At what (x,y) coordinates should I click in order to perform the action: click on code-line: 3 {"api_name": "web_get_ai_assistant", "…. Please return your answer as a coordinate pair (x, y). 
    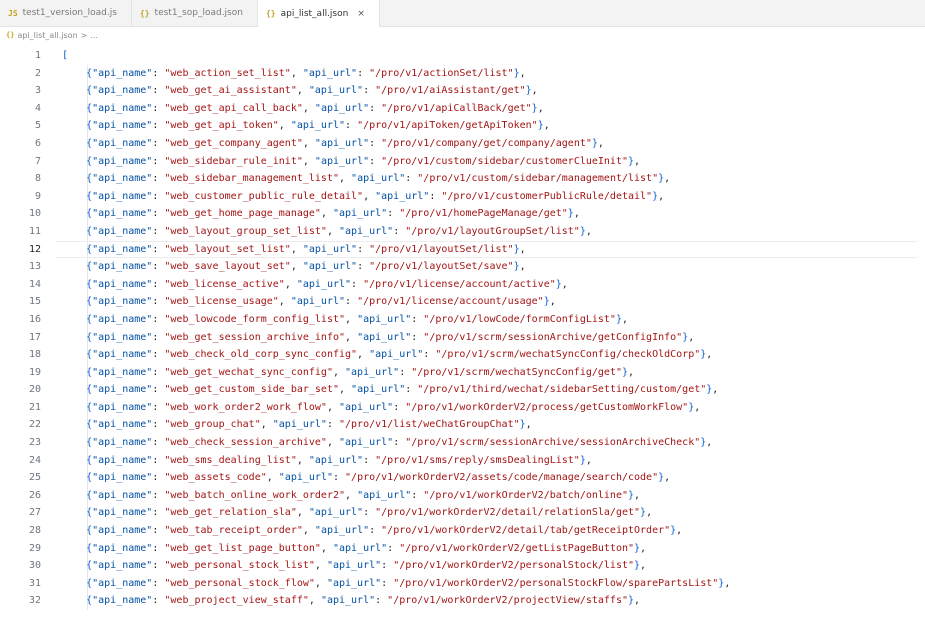
    Looking at the image, I should click on (462, 91).